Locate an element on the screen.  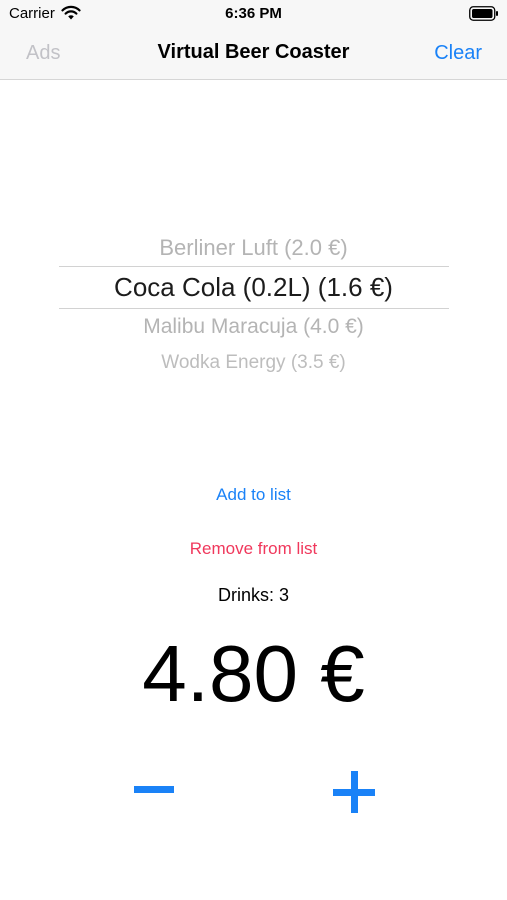
clock: 6:36 PM is located at coordinates (253, 13).